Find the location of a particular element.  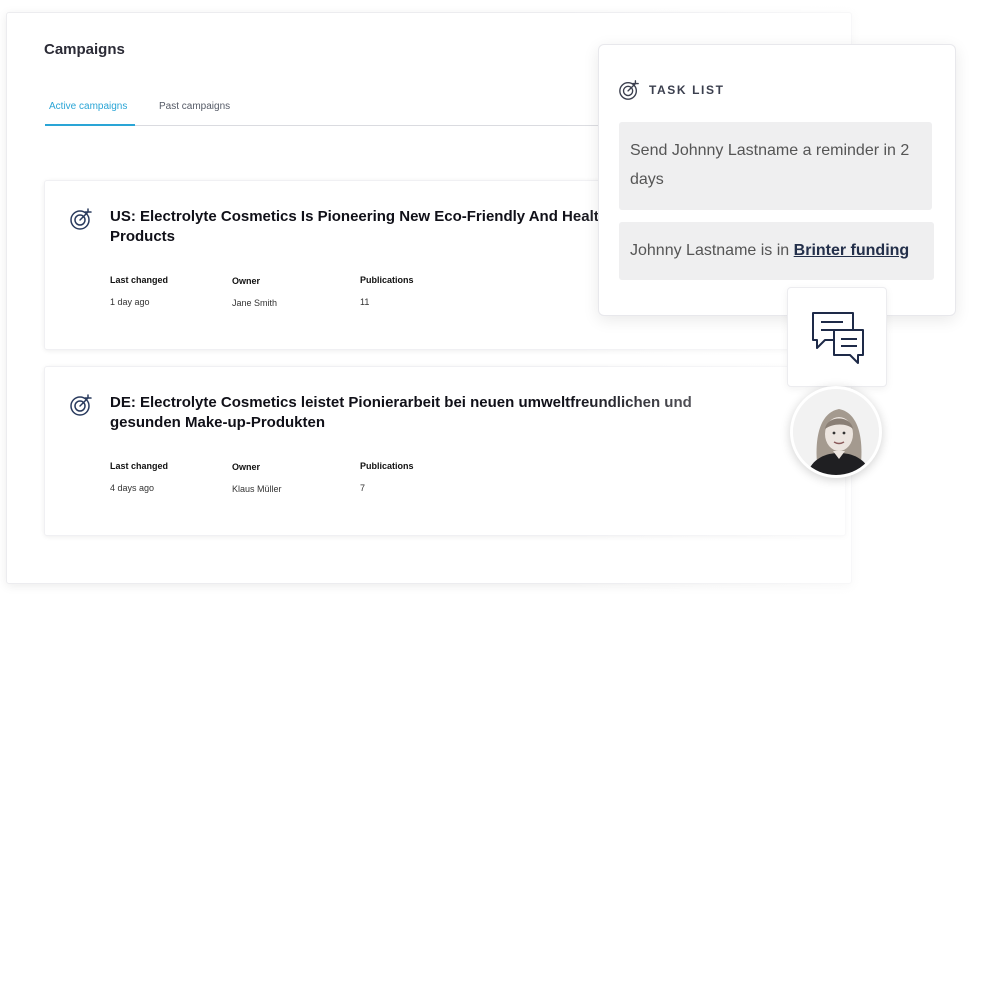

owner-value: Klaus Müller is located at coordinates (257, 489).